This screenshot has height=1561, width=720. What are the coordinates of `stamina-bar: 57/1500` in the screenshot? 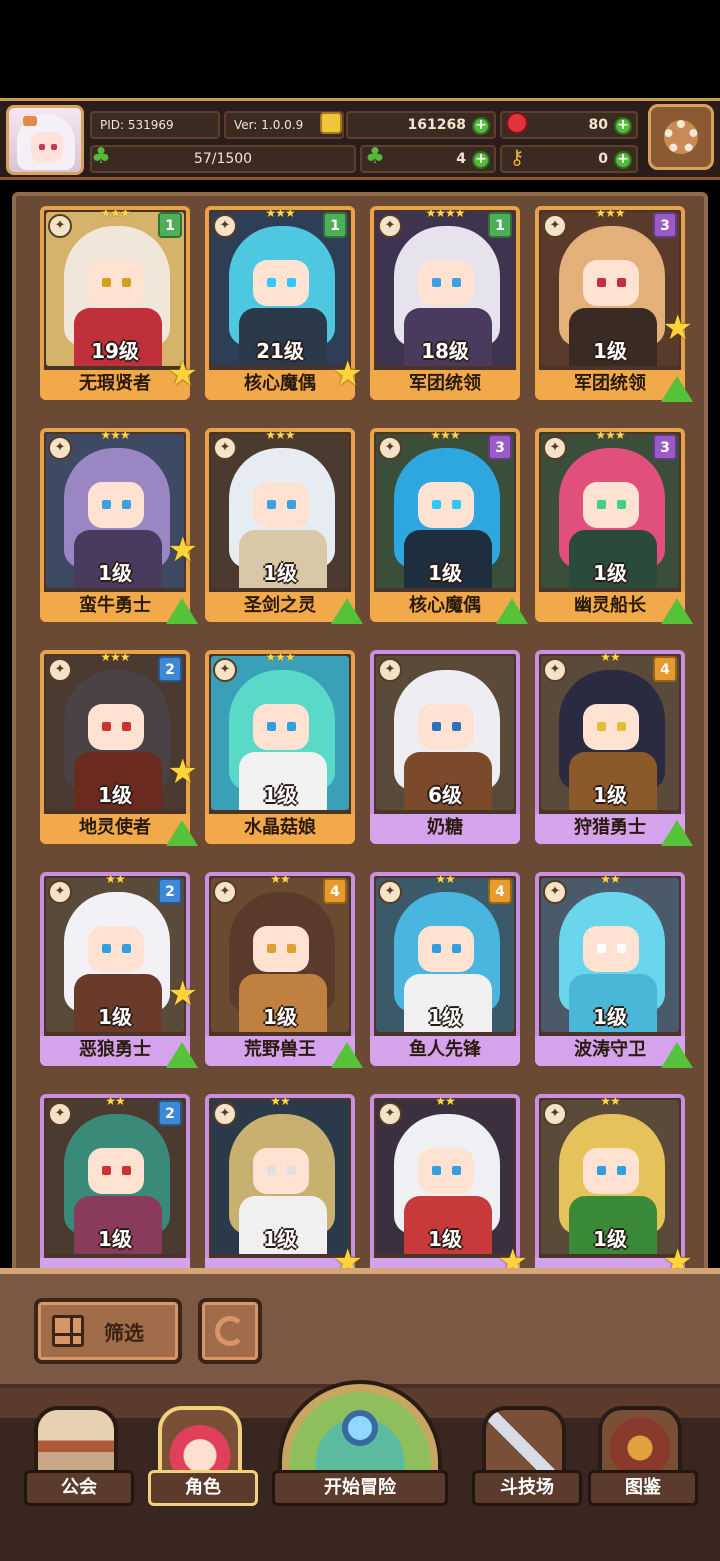 It's located at (223, 159).